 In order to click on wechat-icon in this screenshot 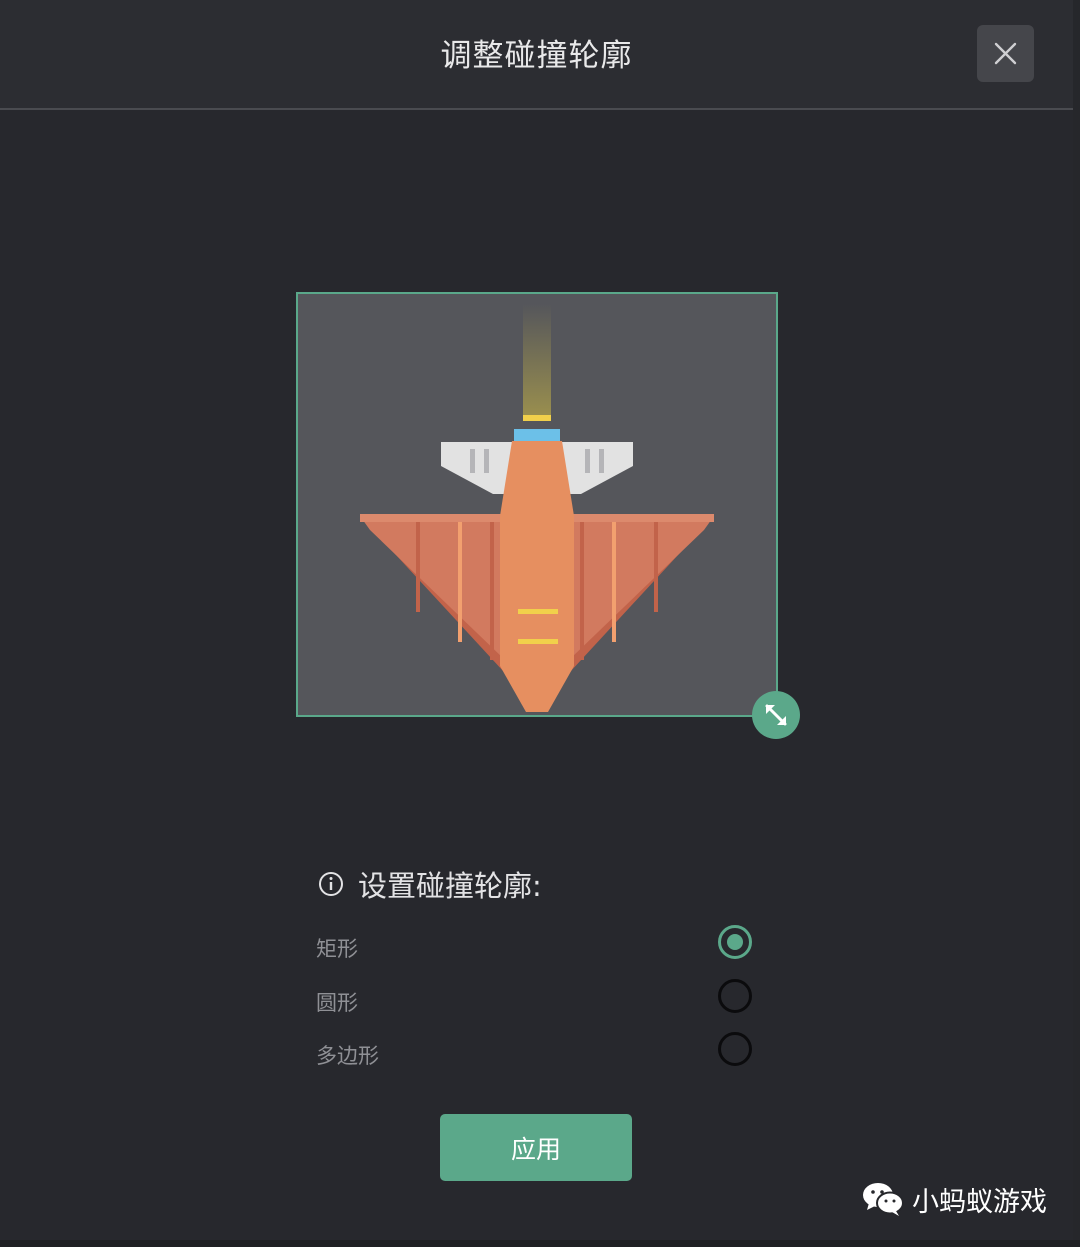, I will do `click(883, 1199)`.